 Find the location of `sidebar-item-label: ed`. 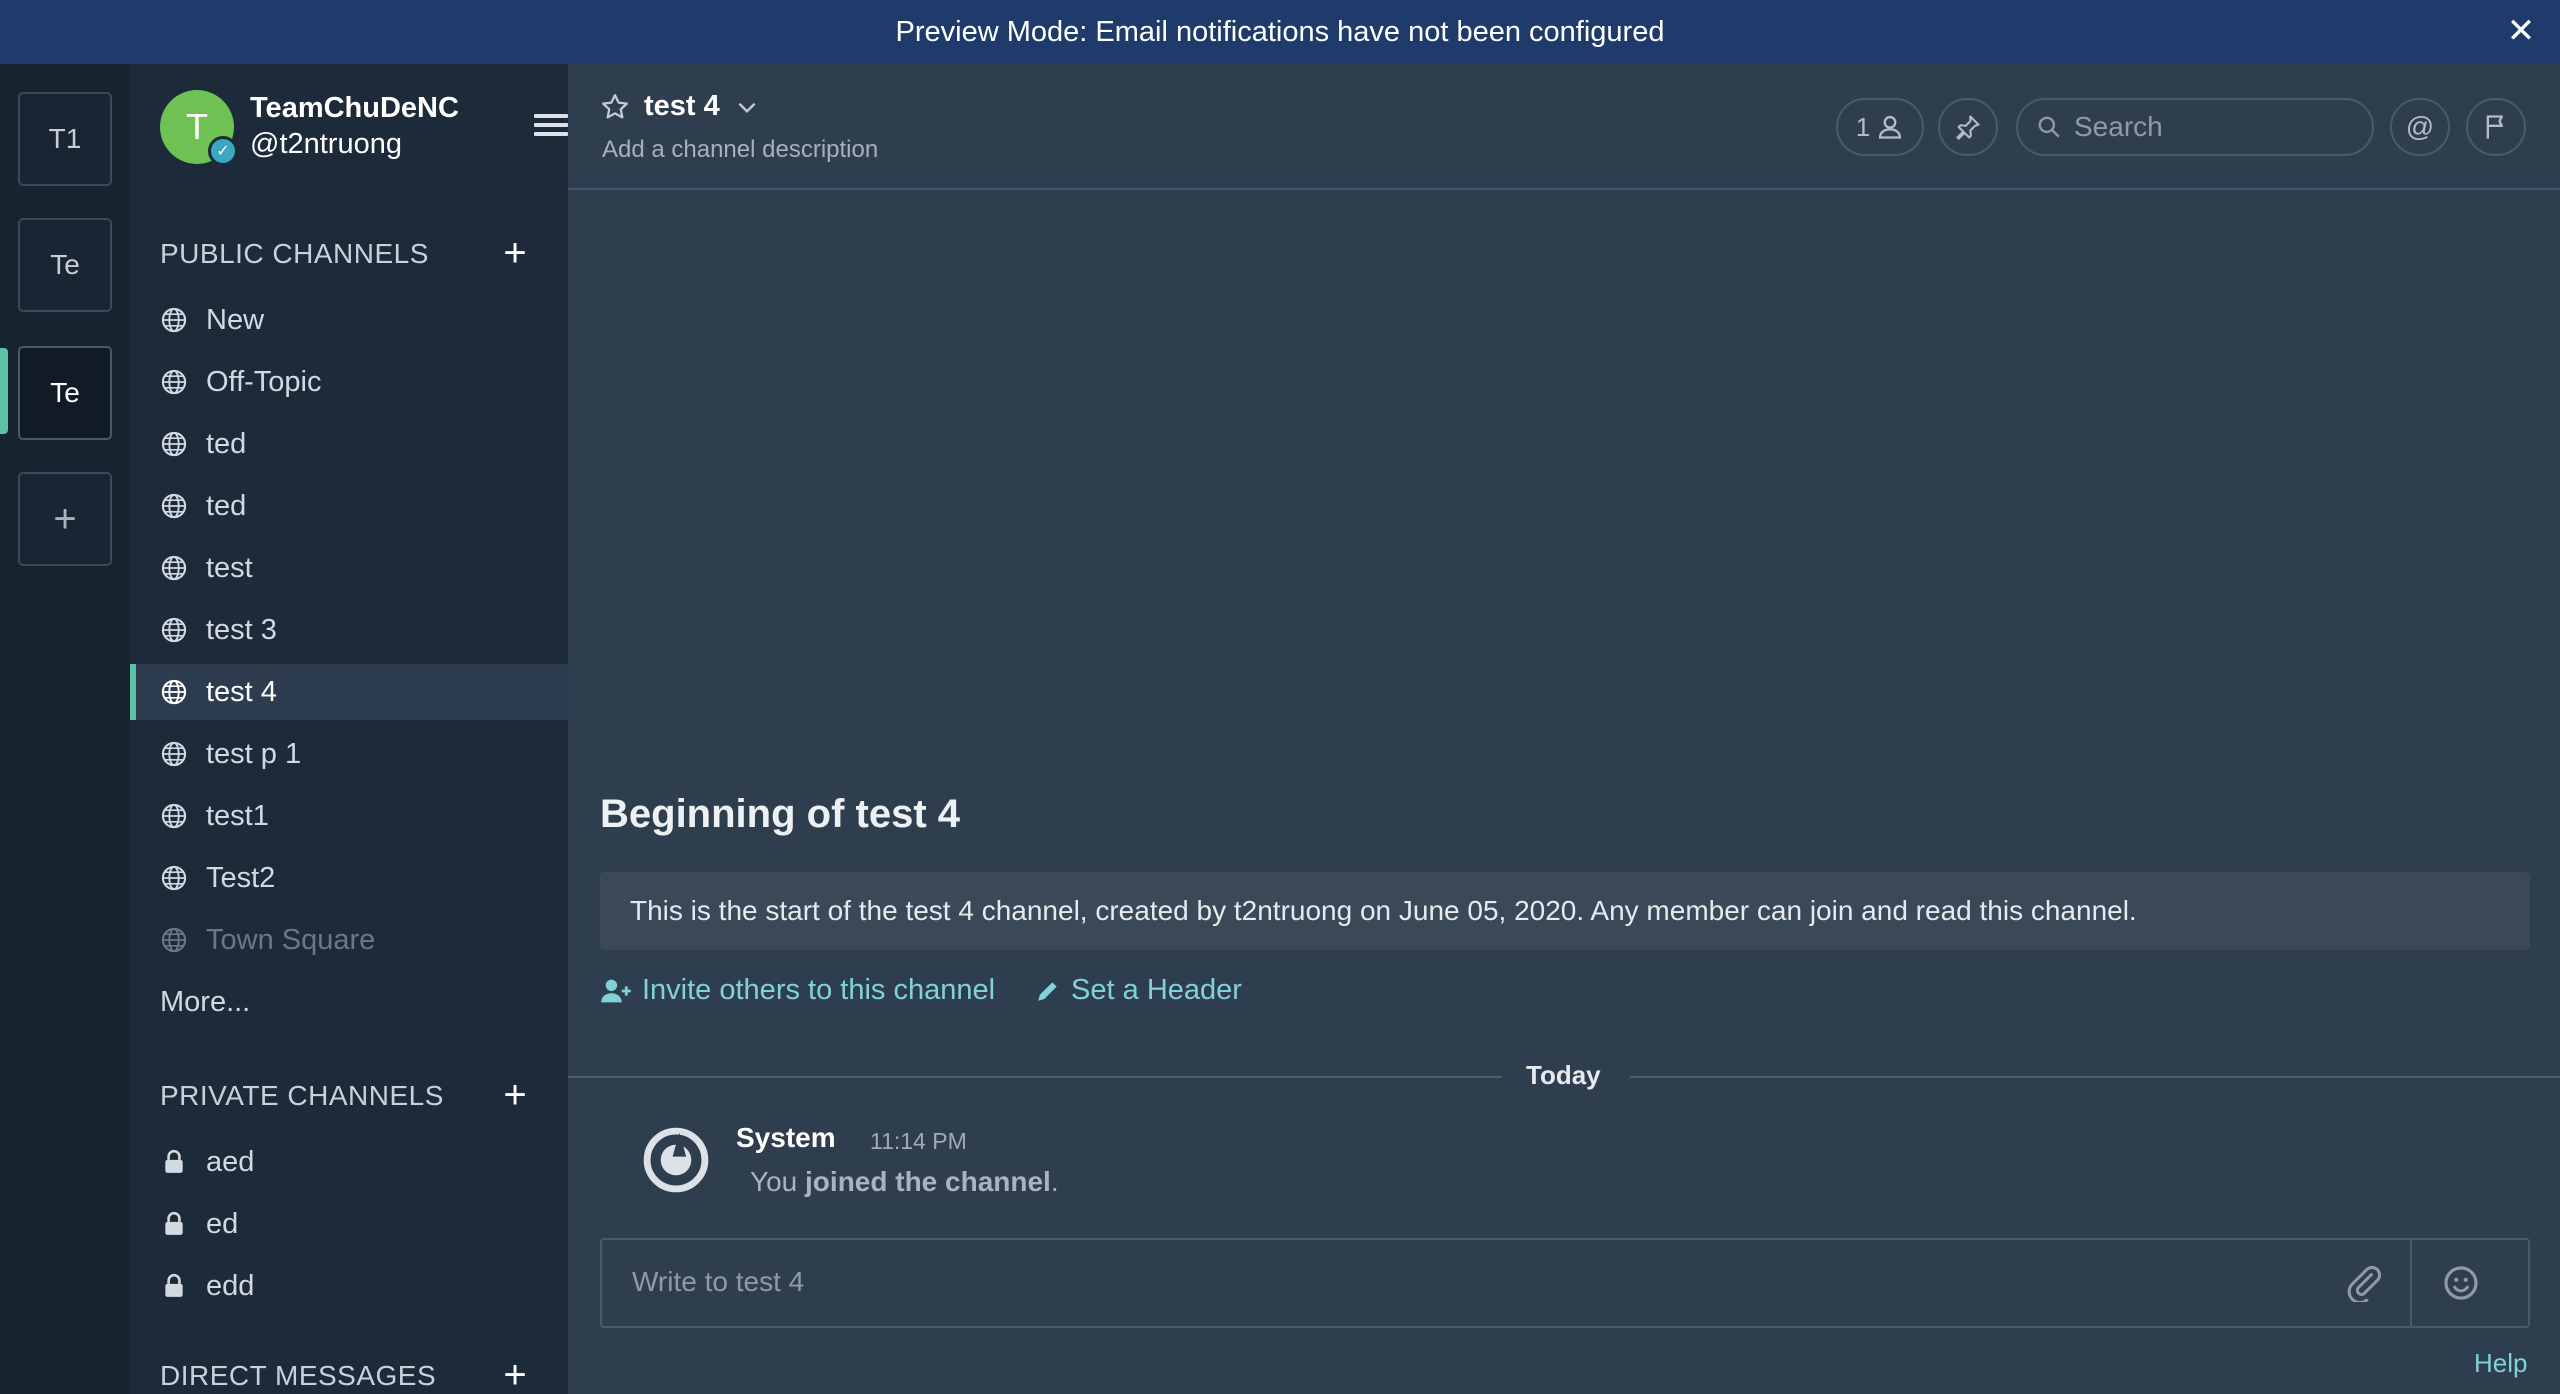

sidebar-item-label: ed is located at coordinates (222, 1223).